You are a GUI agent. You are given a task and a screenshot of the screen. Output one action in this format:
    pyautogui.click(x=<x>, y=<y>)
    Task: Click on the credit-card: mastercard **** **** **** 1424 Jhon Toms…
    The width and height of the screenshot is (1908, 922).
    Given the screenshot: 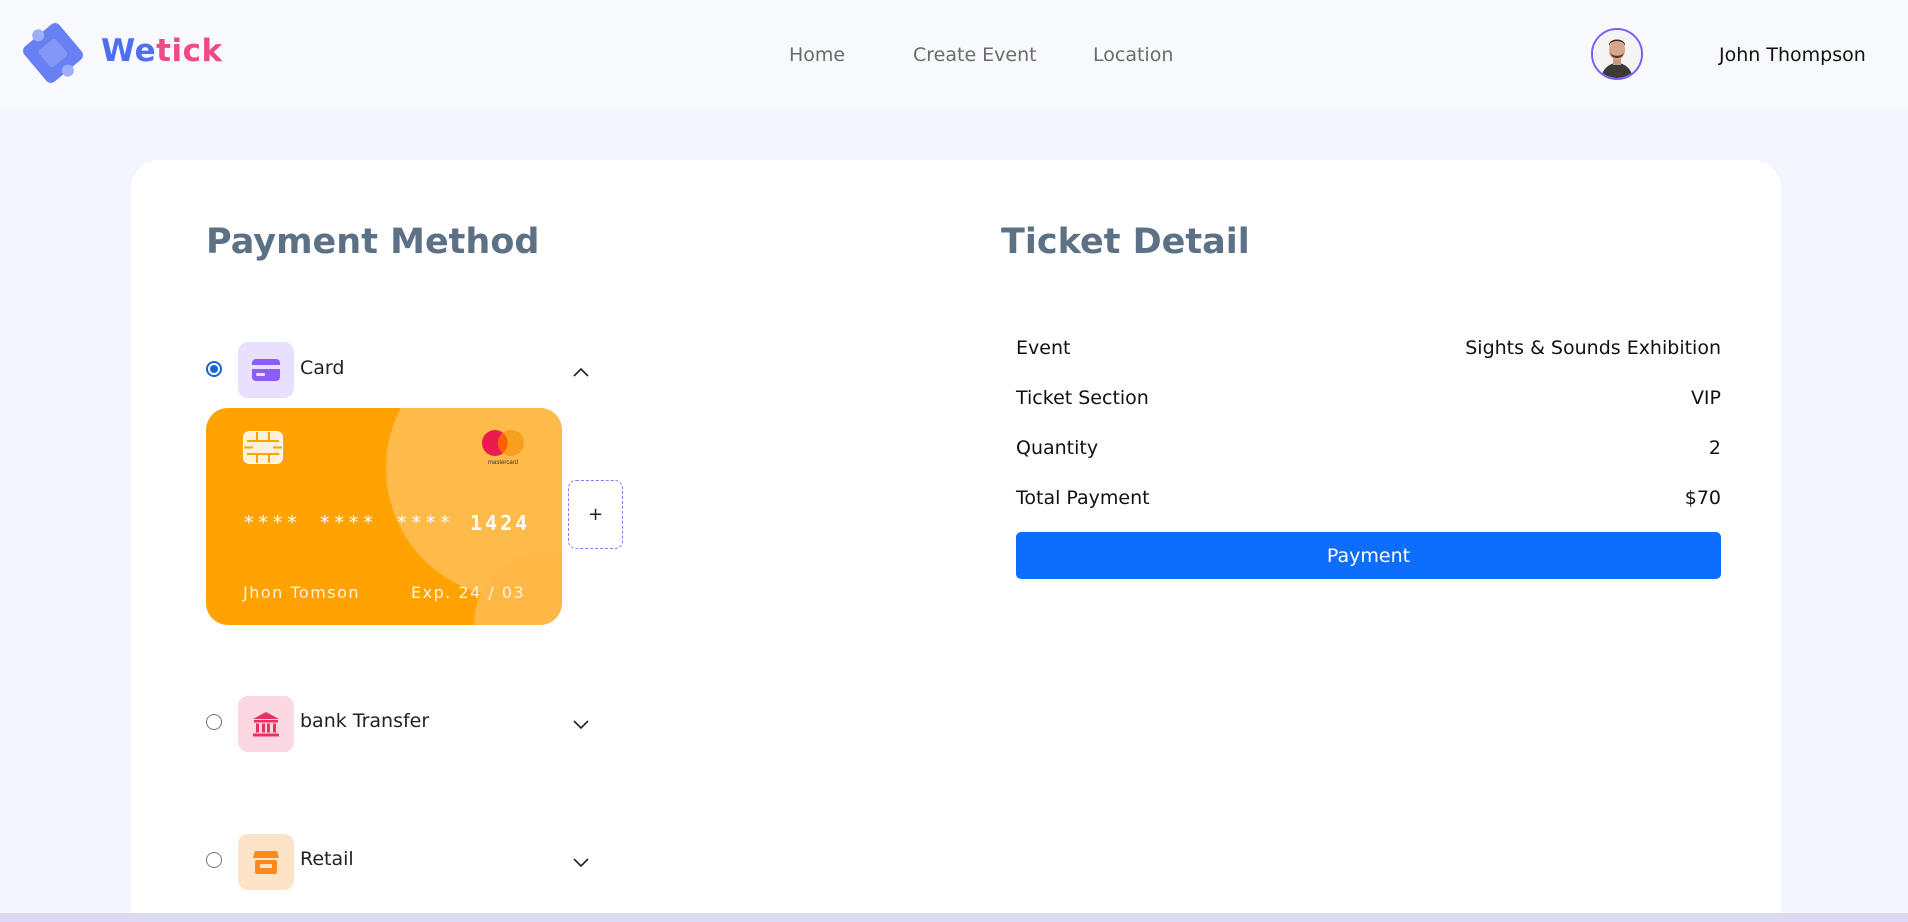 What is the action you would take?
    pyautogui.click(x=384, y=516)
    